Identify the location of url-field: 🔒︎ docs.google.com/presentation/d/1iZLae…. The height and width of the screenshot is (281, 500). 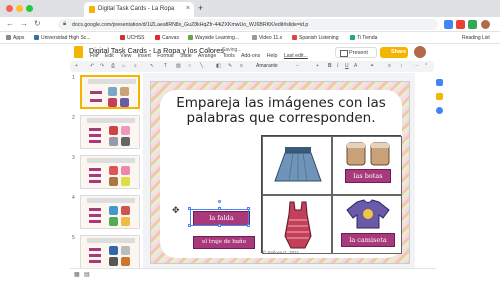
(248, 24).